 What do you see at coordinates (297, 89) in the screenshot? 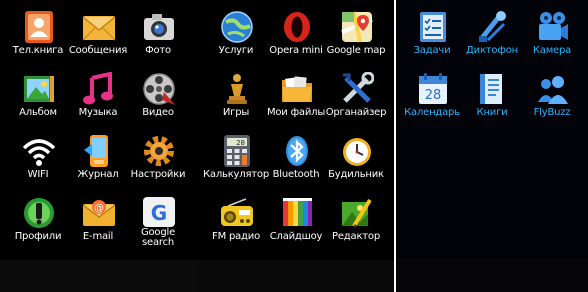
I see `folder-icon` at bounding box center [297, 89].